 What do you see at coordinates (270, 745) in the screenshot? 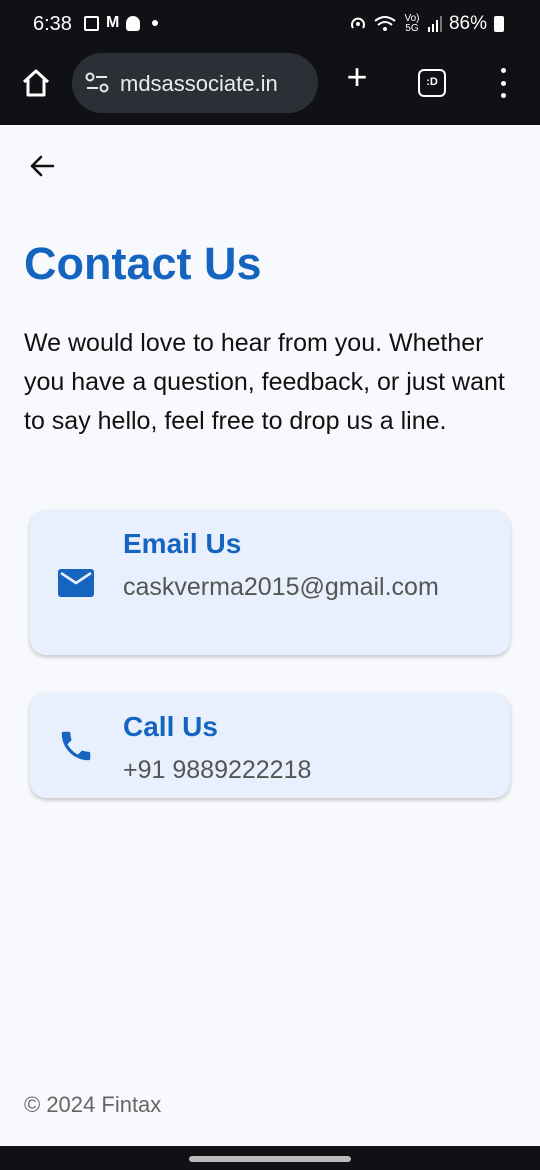
I see `call-card: Call Us +91 9889222218` at bounding box center [270, 745].